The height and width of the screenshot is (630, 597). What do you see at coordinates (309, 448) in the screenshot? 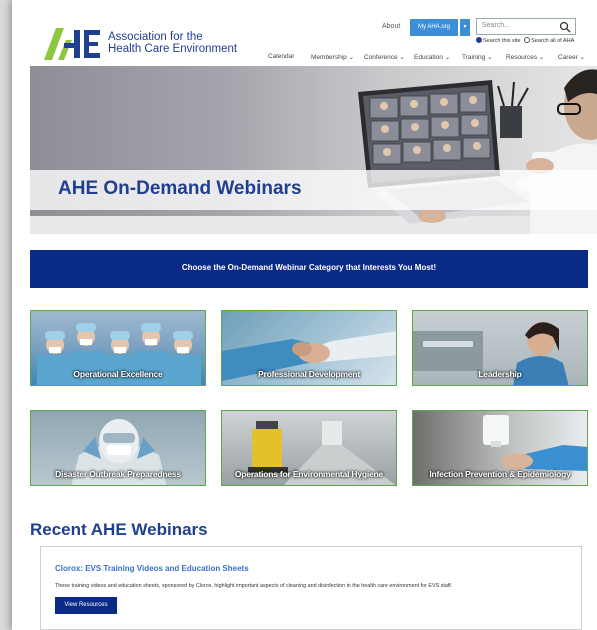
I see `category-tile-operations-environmental-hygiene: Operations for Environmental Hygiene` at bounding box center [309, 448].